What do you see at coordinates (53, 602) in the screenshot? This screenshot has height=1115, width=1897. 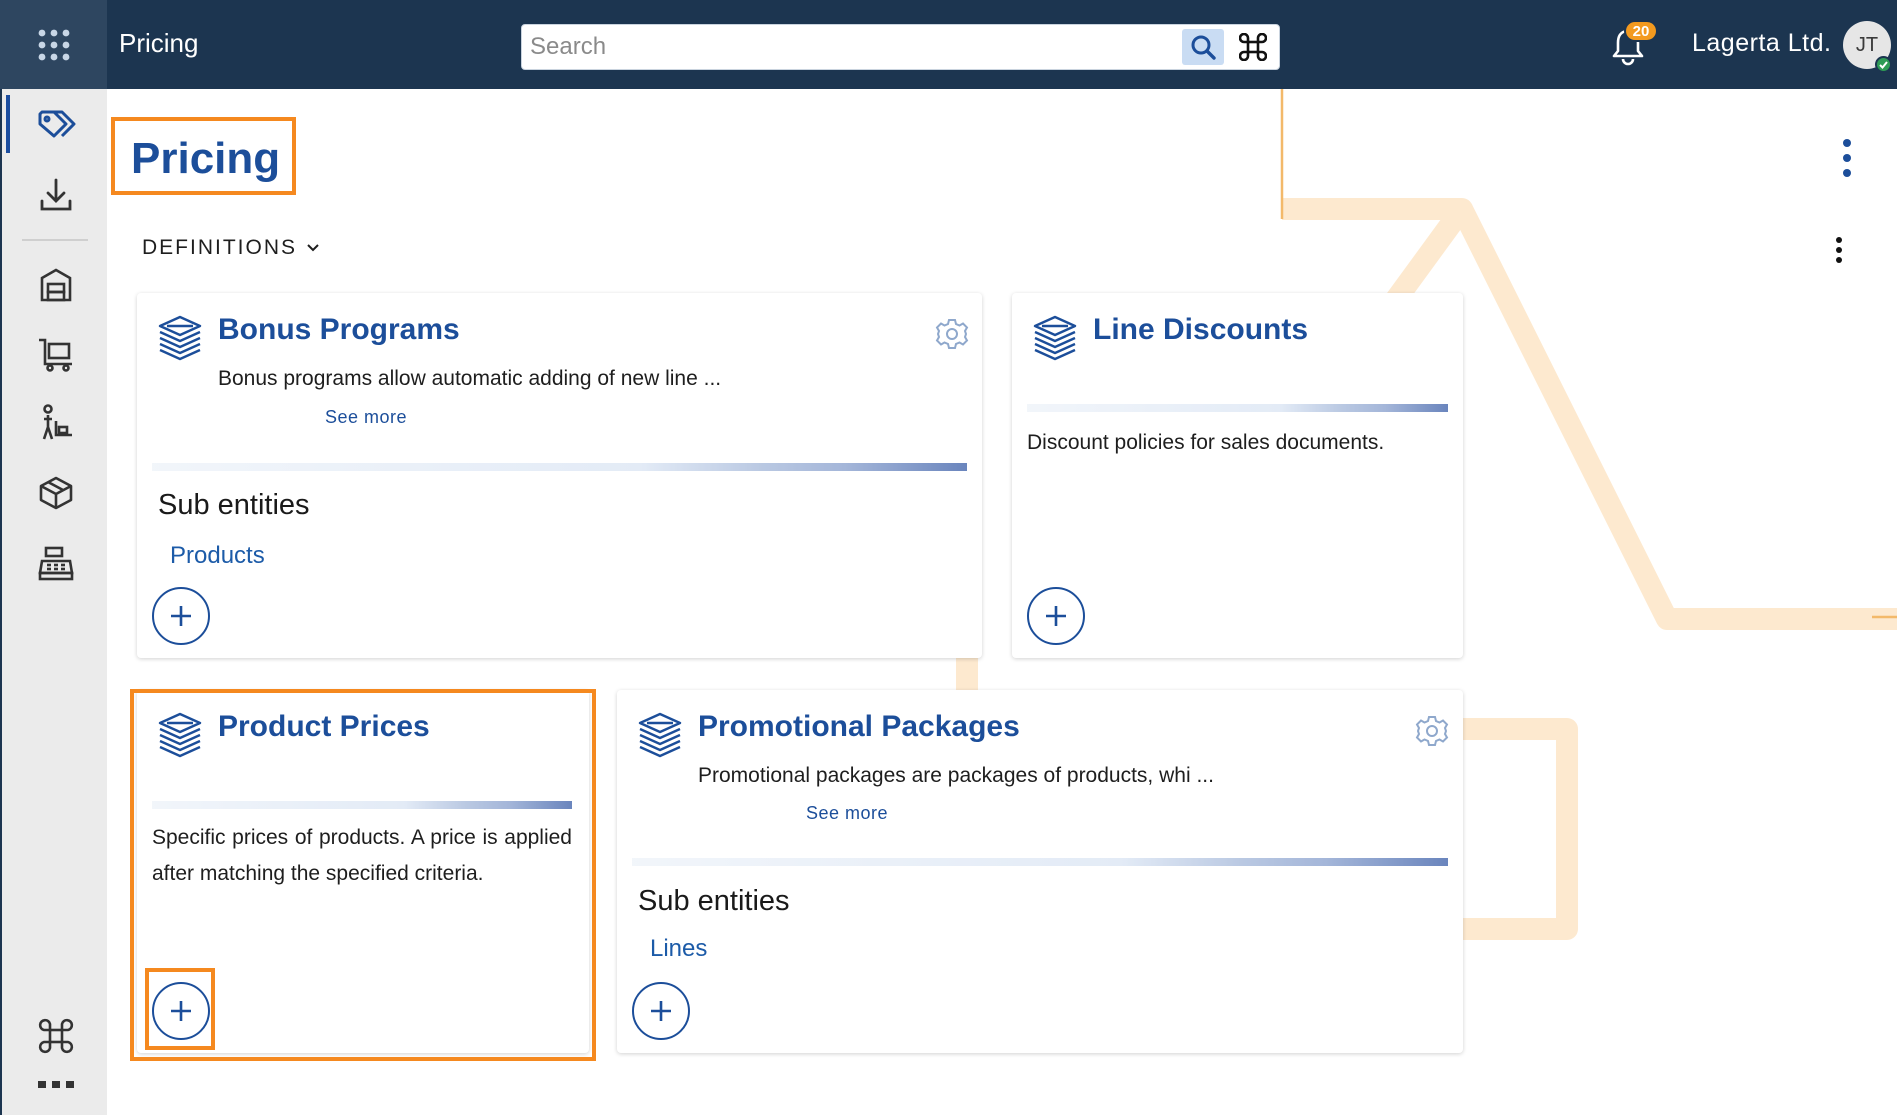 I see `sidebar` at bounding box center [53, 602].